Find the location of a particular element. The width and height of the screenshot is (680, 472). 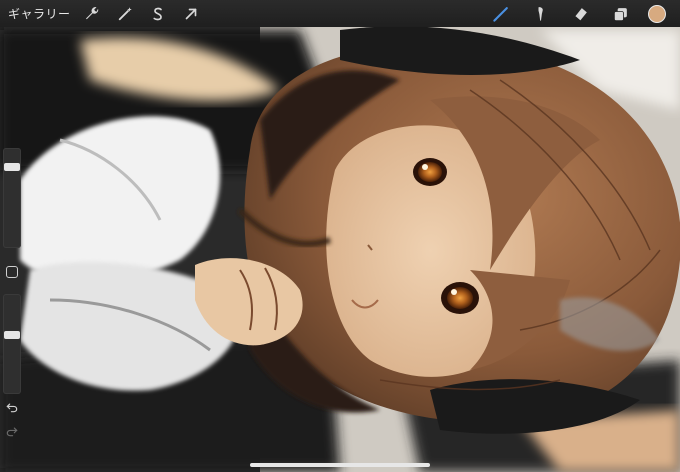

selection-button is located at coordinates (158, 14).